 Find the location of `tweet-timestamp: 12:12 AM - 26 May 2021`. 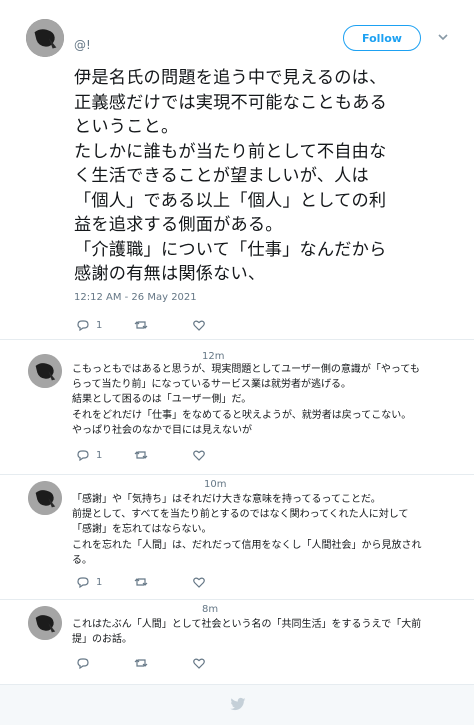

tweet-timestamp: 12:12 AM - 26 May 2021 is located at coordinates (135, 297).